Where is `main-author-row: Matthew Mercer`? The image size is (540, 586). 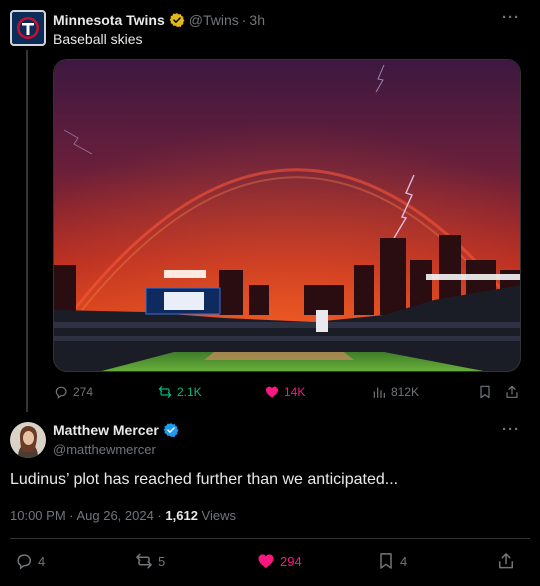 main-author-row: Matthew Mercer is located at coordinates (116, 430).